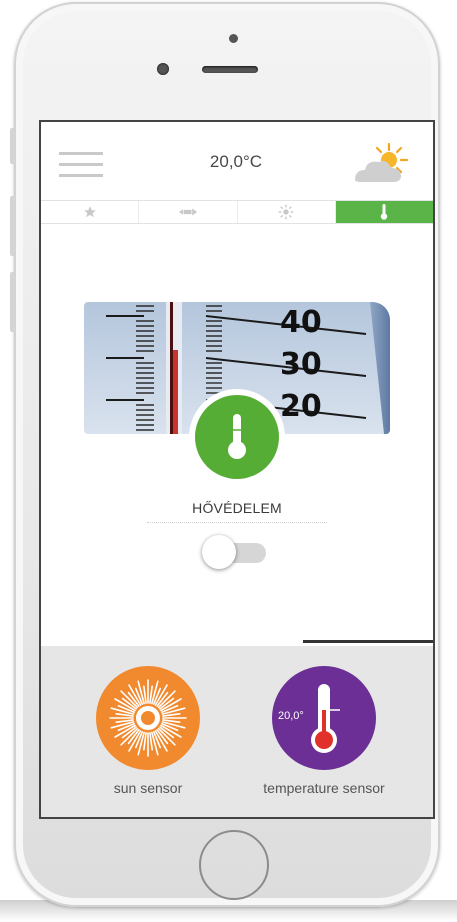  I want to click on divider, so click(237, 522).